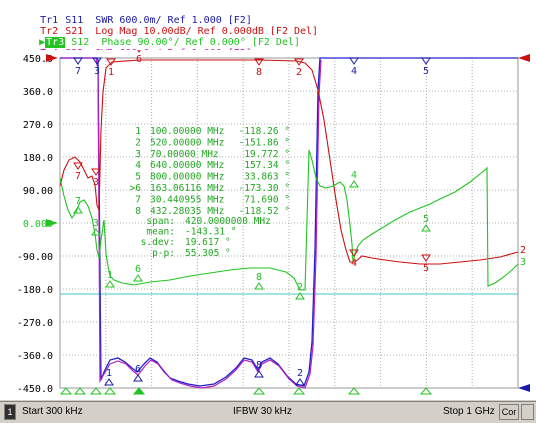 This screenshot has width=536, height=423. I want to click on y-axis-label: -180.0, so click(35, 290).